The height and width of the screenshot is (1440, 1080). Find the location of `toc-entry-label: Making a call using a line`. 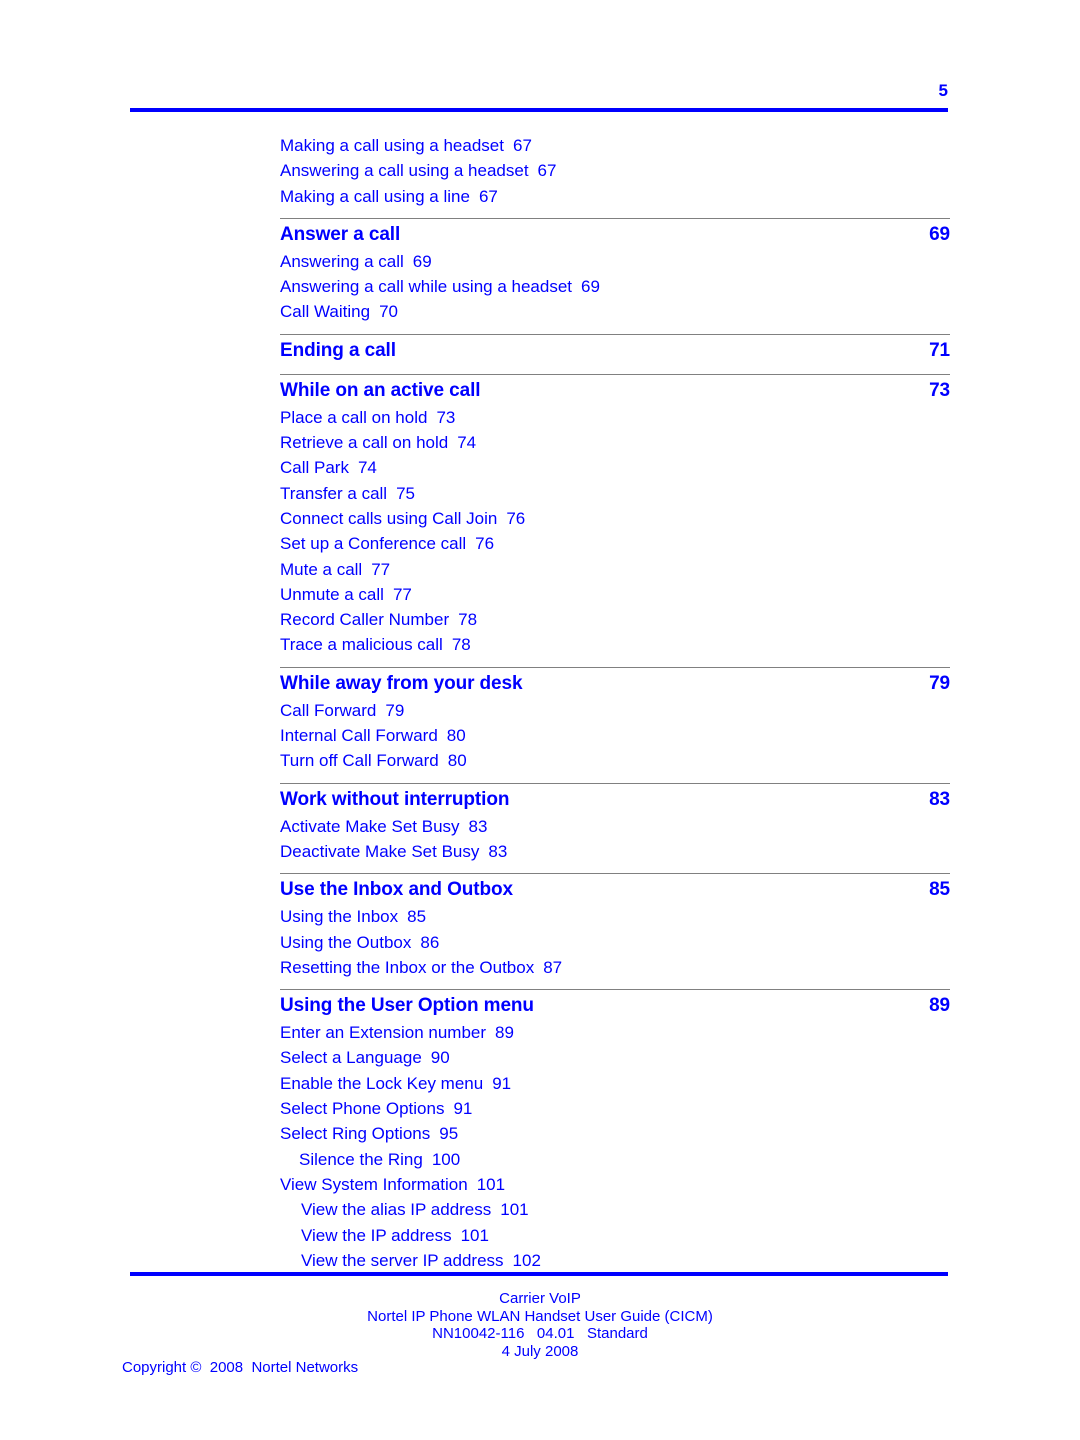

toc-entry-label: Making a call using a line is located at coordinates (375, 196).